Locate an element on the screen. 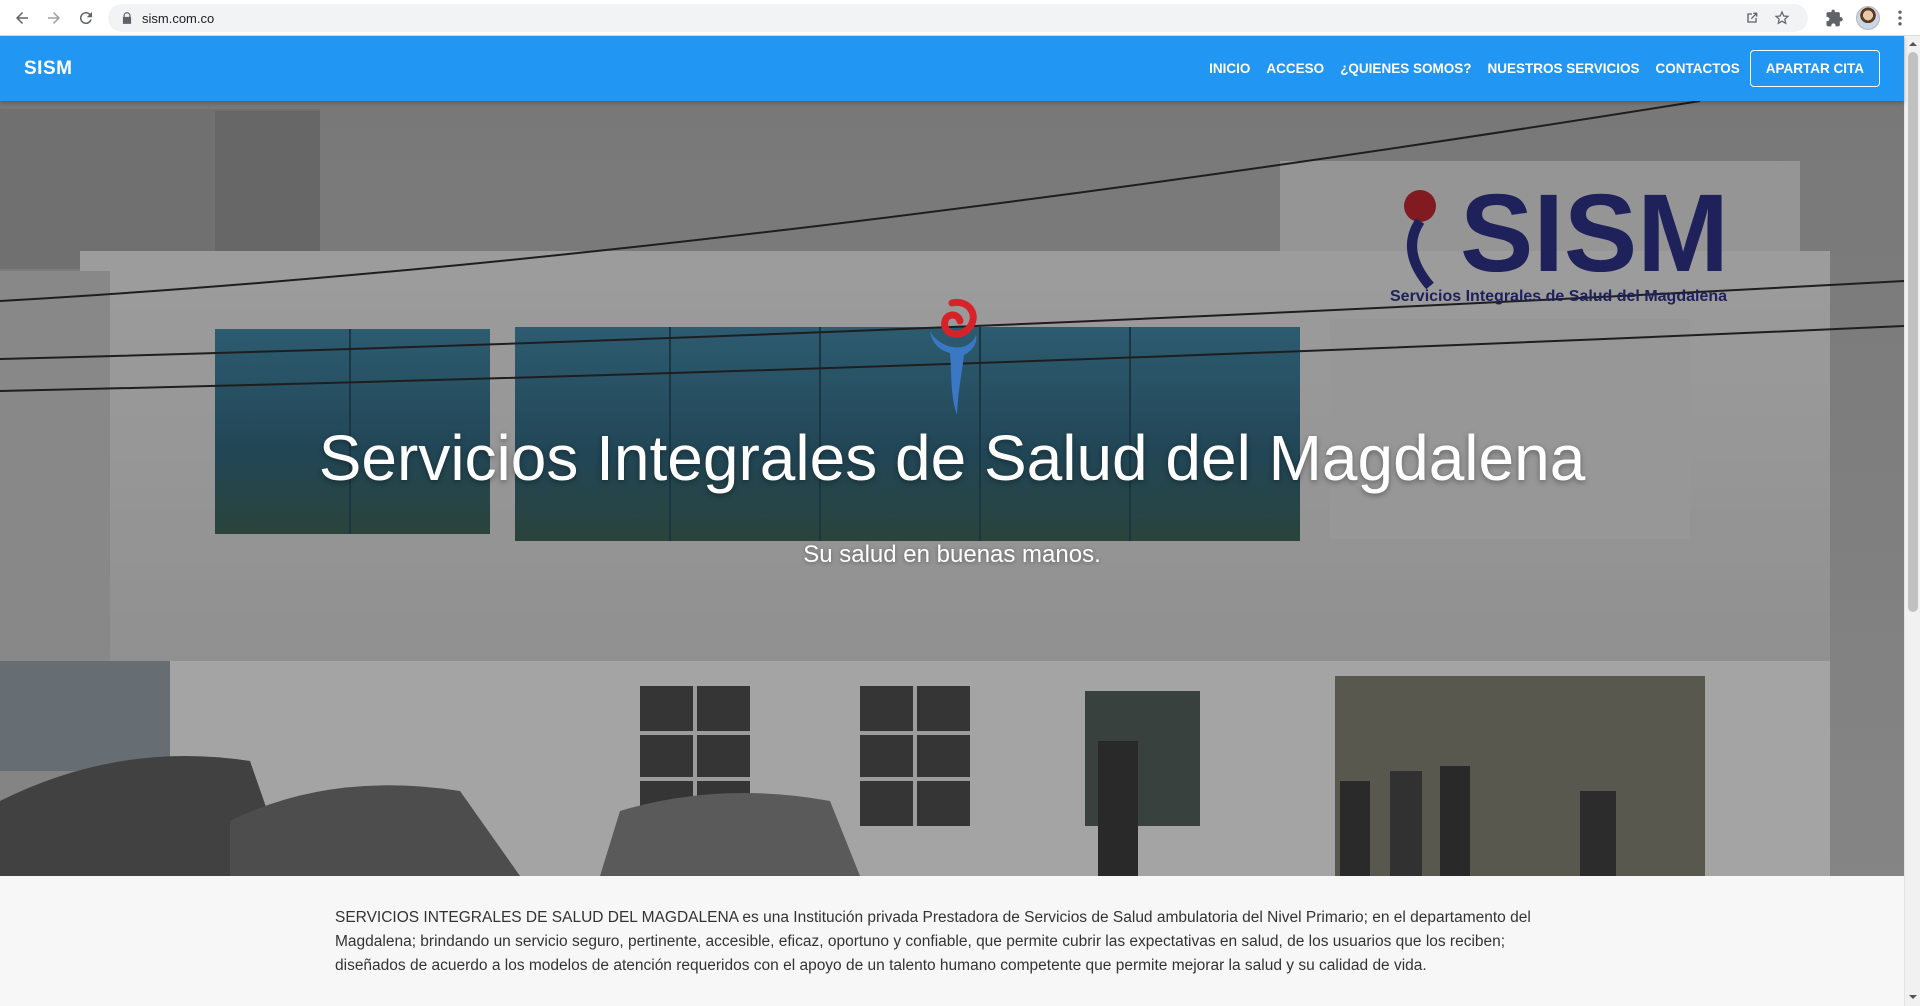 This screenshot has width=1920, height=1006. url-text: sism.com.co is located at coordinates (178, 18).